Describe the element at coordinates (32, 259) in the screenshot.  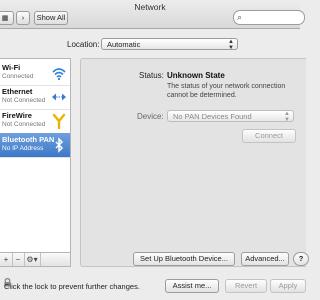
I see `gear-menu-button: ⚙▾` at that location.